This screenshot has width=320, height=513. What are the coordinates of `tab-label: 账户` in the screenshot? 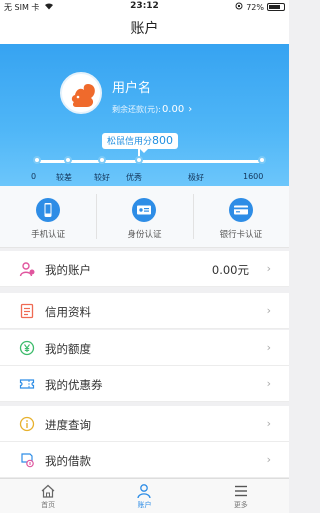 It's located at (144, 505).